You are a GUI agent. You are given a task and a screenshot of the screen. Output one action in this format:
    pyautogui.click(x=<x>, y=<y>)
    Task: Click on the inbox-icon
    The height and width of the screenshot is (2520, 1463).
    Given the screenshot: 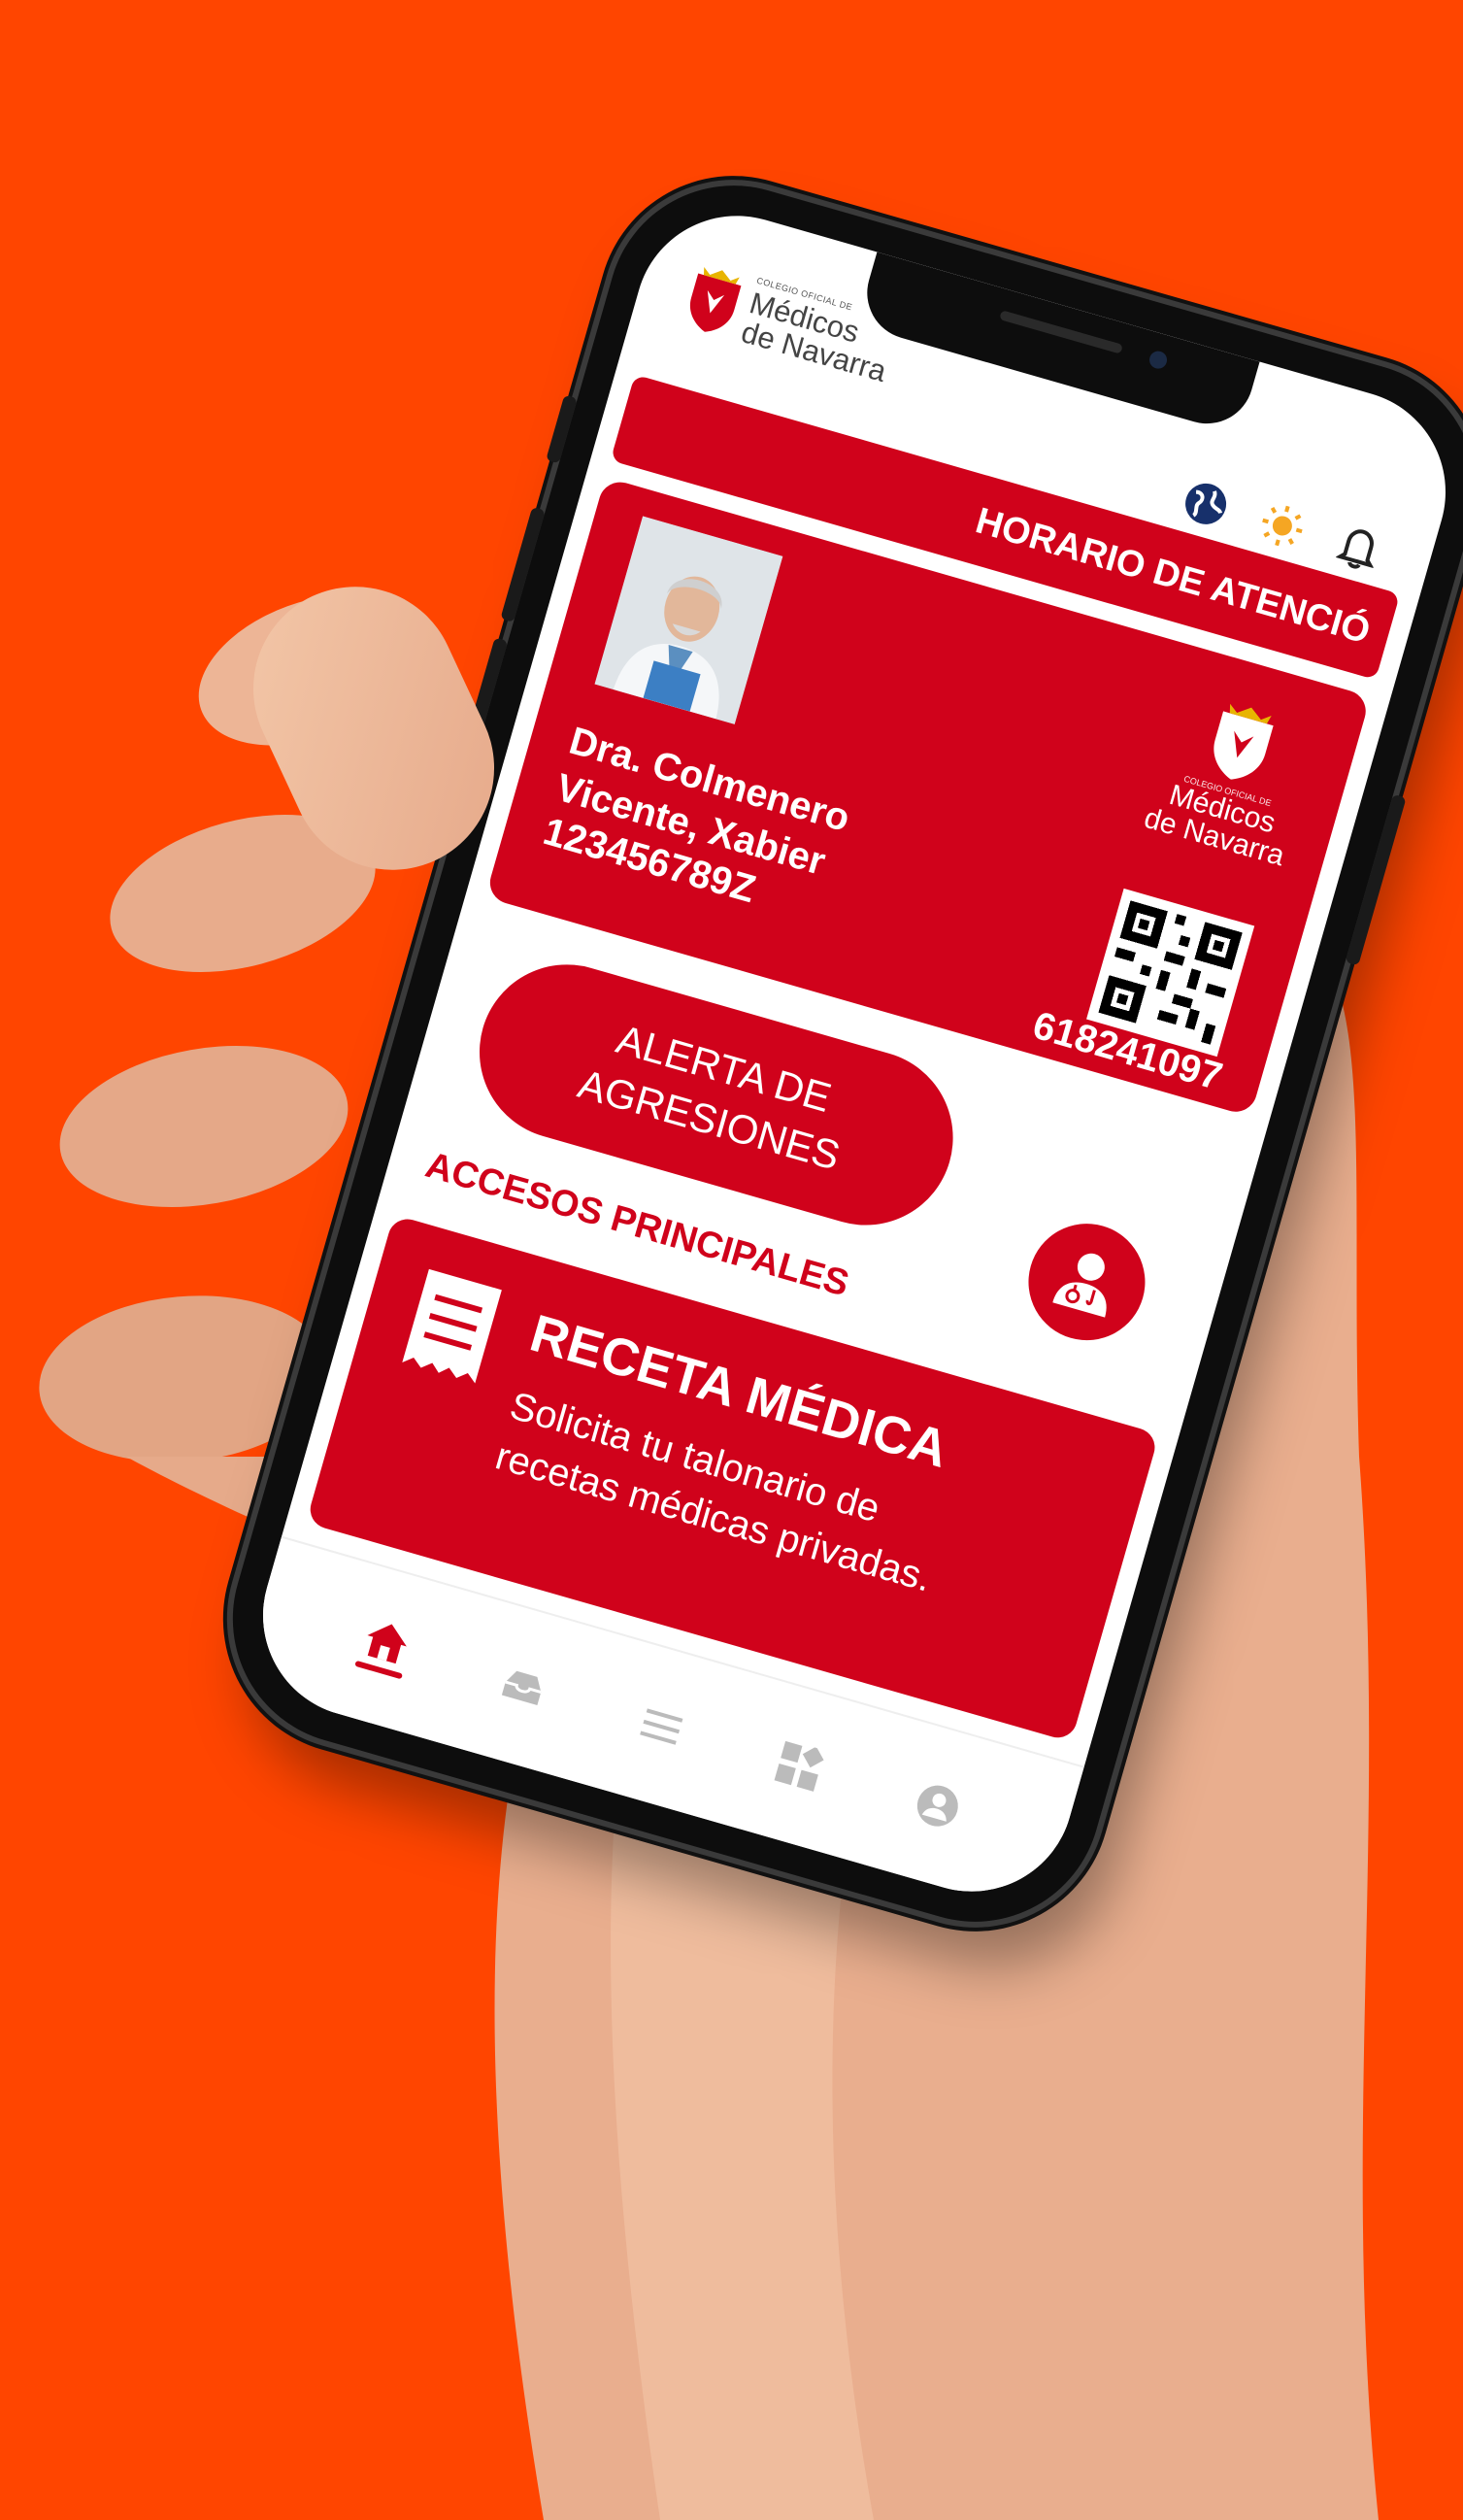 What is the action you would take?
    pyautogui.click(x=522, y=1687)
    